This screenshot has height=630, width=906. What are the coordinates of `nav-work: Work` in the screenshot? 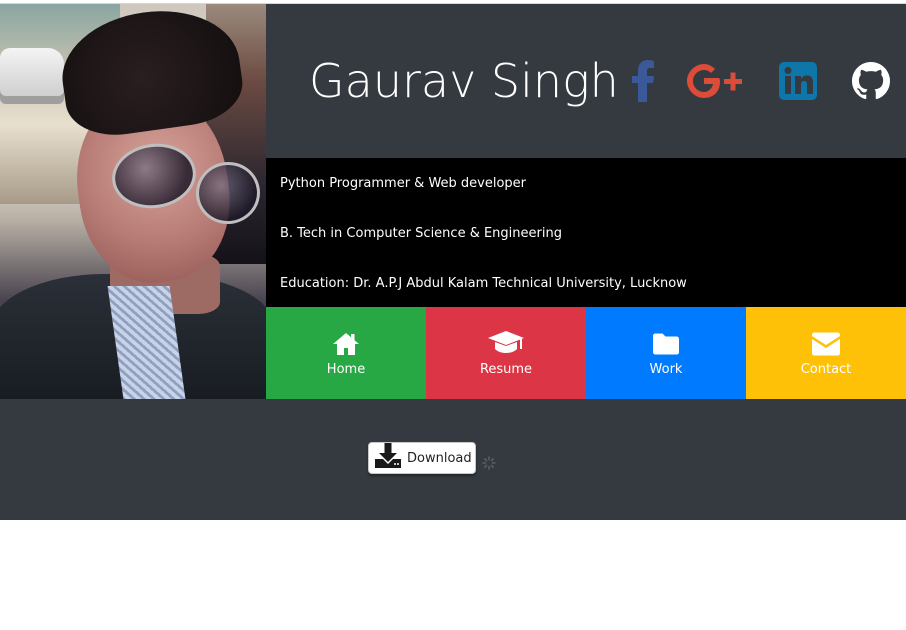 It's located at (666, 353).